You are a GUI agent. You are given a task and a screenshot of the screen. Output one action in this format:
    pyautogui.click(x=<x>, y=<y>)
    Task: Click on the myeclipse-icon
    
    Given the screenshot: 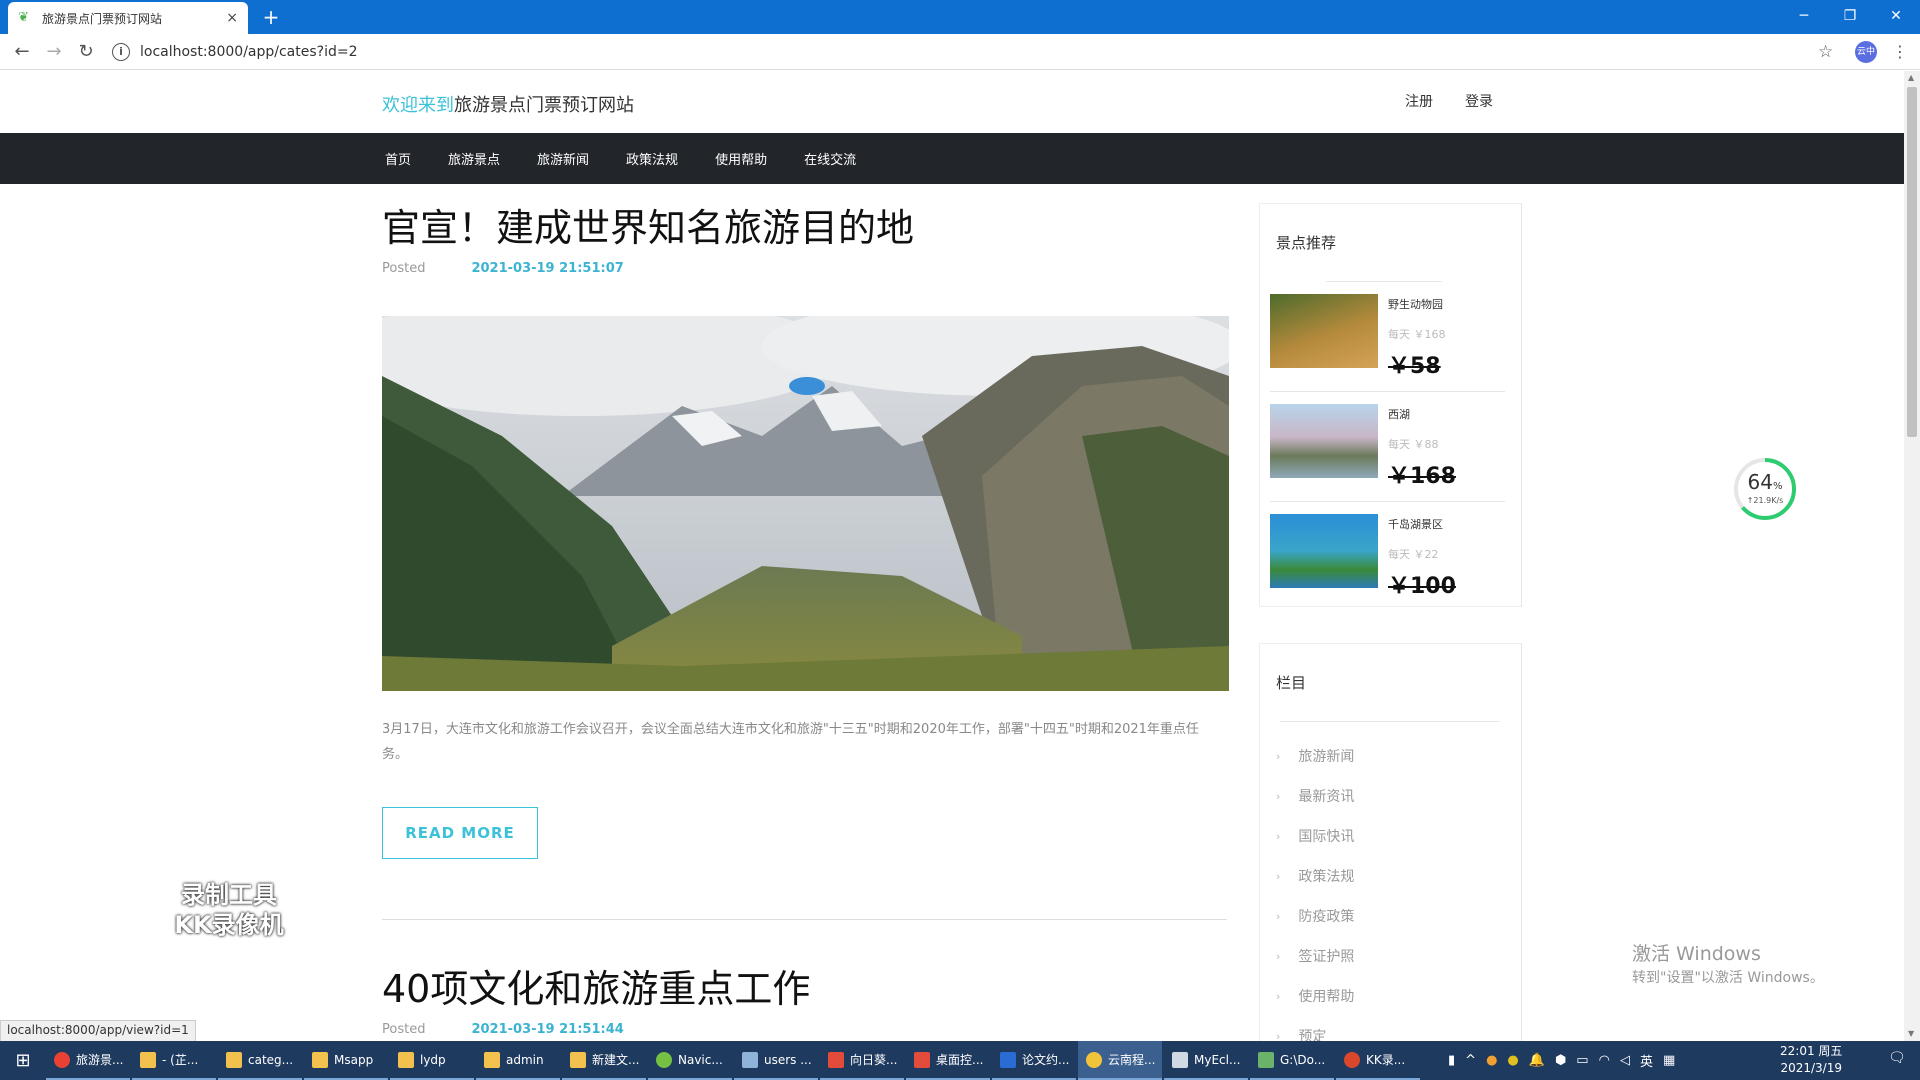 What is the action you would take?
    pyautogui.click(x=1180, y=1059)
    